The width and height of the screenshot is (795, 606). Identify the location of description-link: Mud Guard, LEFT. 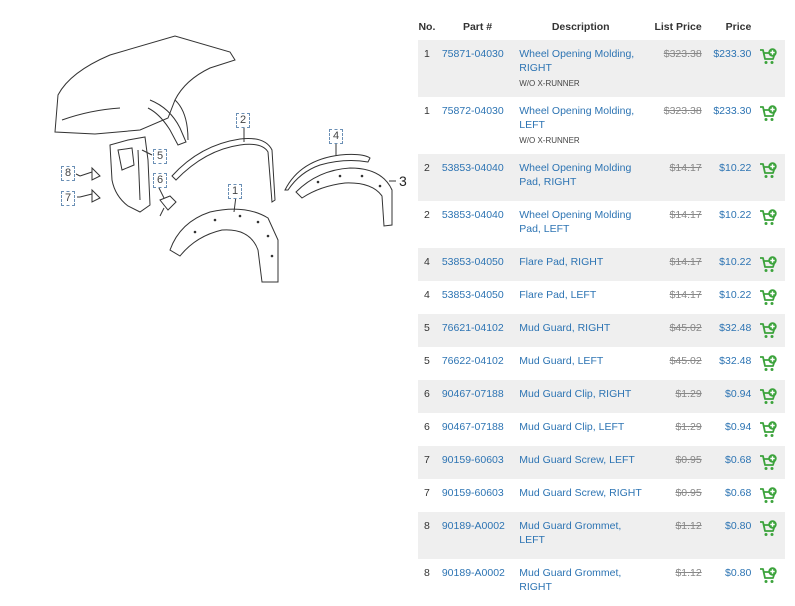
(580, 362).